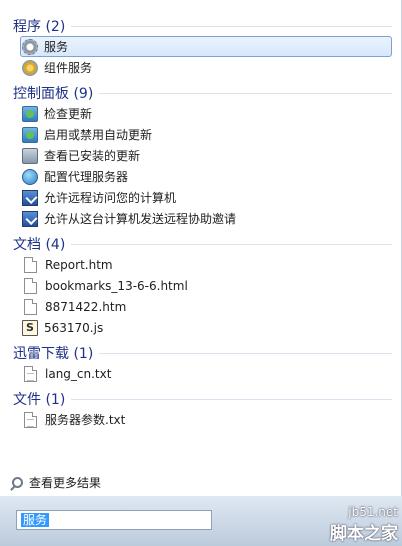  I want to click on group-header-documents: 文档 (4), so click(202, 243).